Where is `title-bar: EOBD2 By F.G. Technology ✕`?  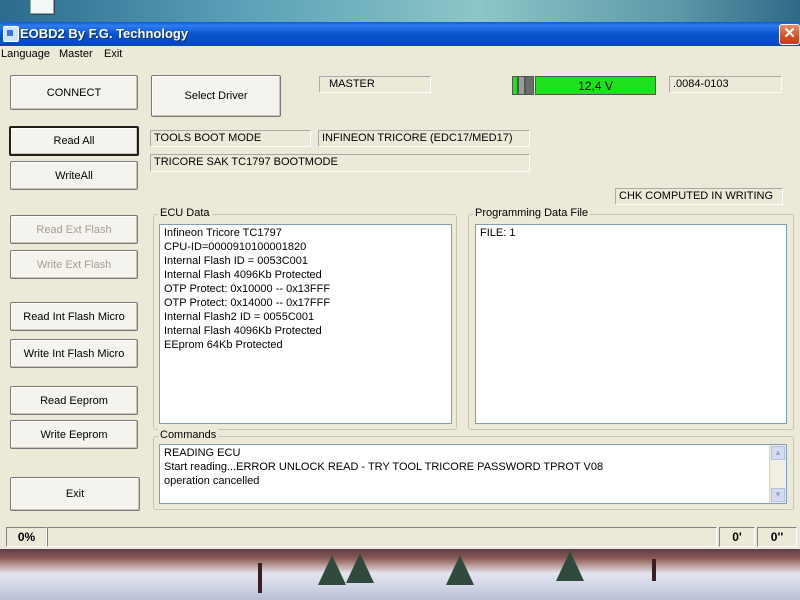 title-bar: EOBD2 By F.G. Technology ✕ is located at coordinates (400, 34).